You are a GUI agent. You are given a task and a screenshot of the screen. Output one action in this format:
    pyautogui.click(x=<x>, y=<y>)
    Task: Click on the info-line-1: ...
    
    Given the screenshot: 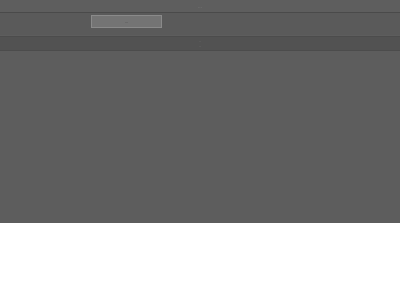 What is the action you would take?
    pyautogui.click(x=200, y=41)
    